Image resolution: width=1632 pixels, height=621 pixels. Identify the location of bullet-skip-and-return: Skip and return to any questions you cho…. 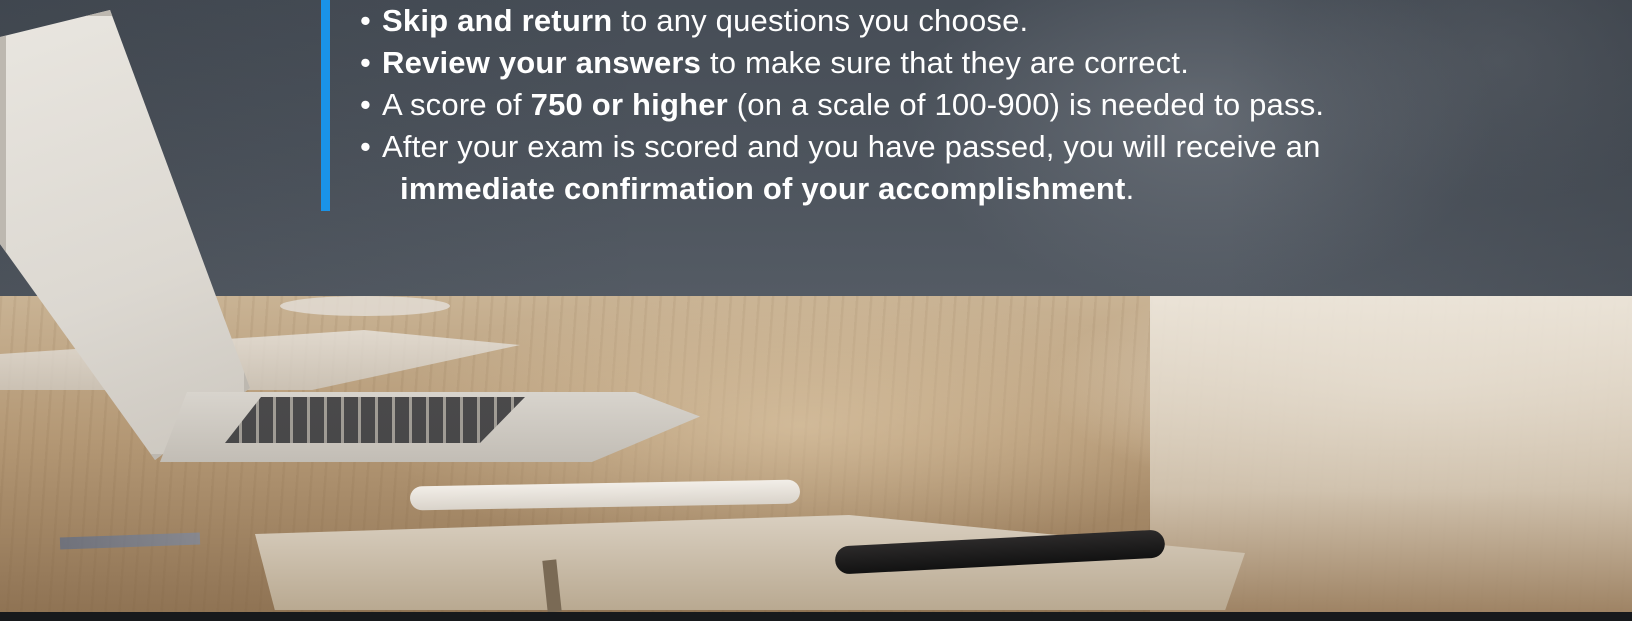
(950, 21).